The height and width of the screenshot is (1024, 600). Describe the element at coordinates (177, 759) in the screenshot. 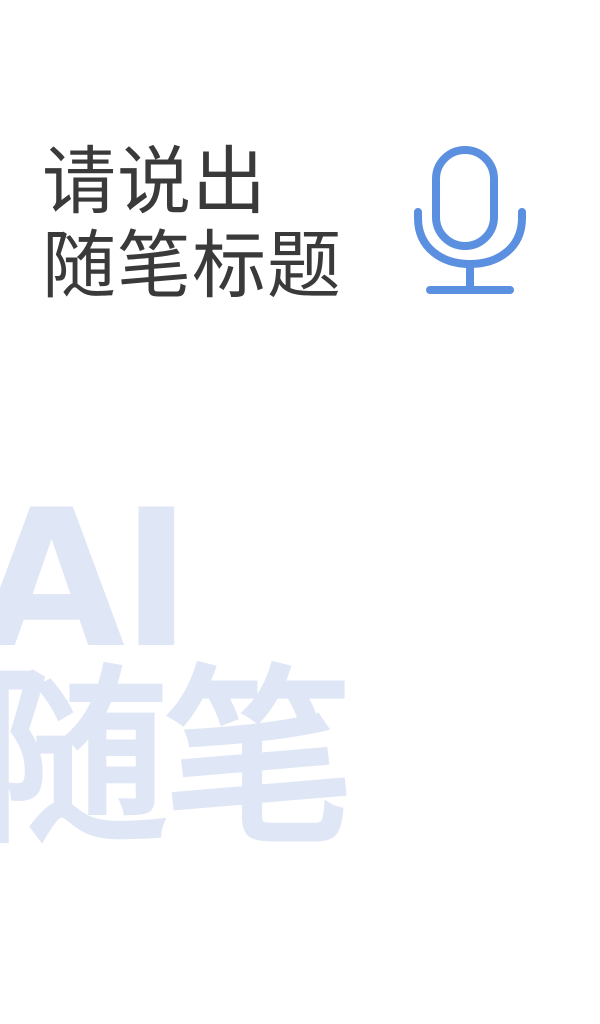

I see `watermark-line-2: 随笔` at that location.